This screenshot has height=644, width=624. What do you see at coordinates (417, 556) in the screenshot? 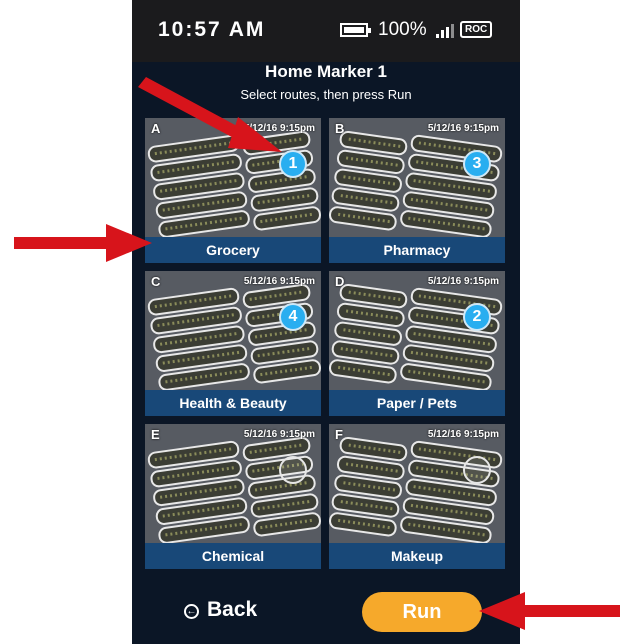
I see `route-label: Makeup` at bounding box center [417, 556].